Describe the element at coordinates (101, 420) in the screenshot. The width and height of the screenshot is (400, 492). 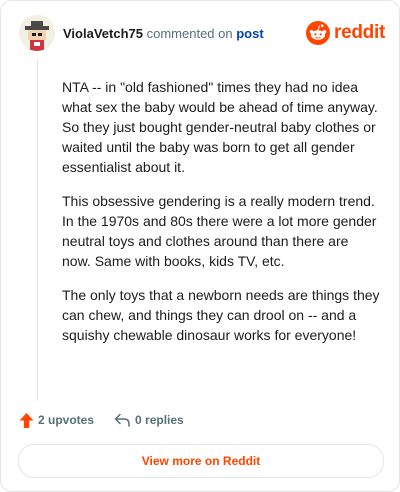
I see `comment-footer: 2 upvotes 0 replies` at that location.